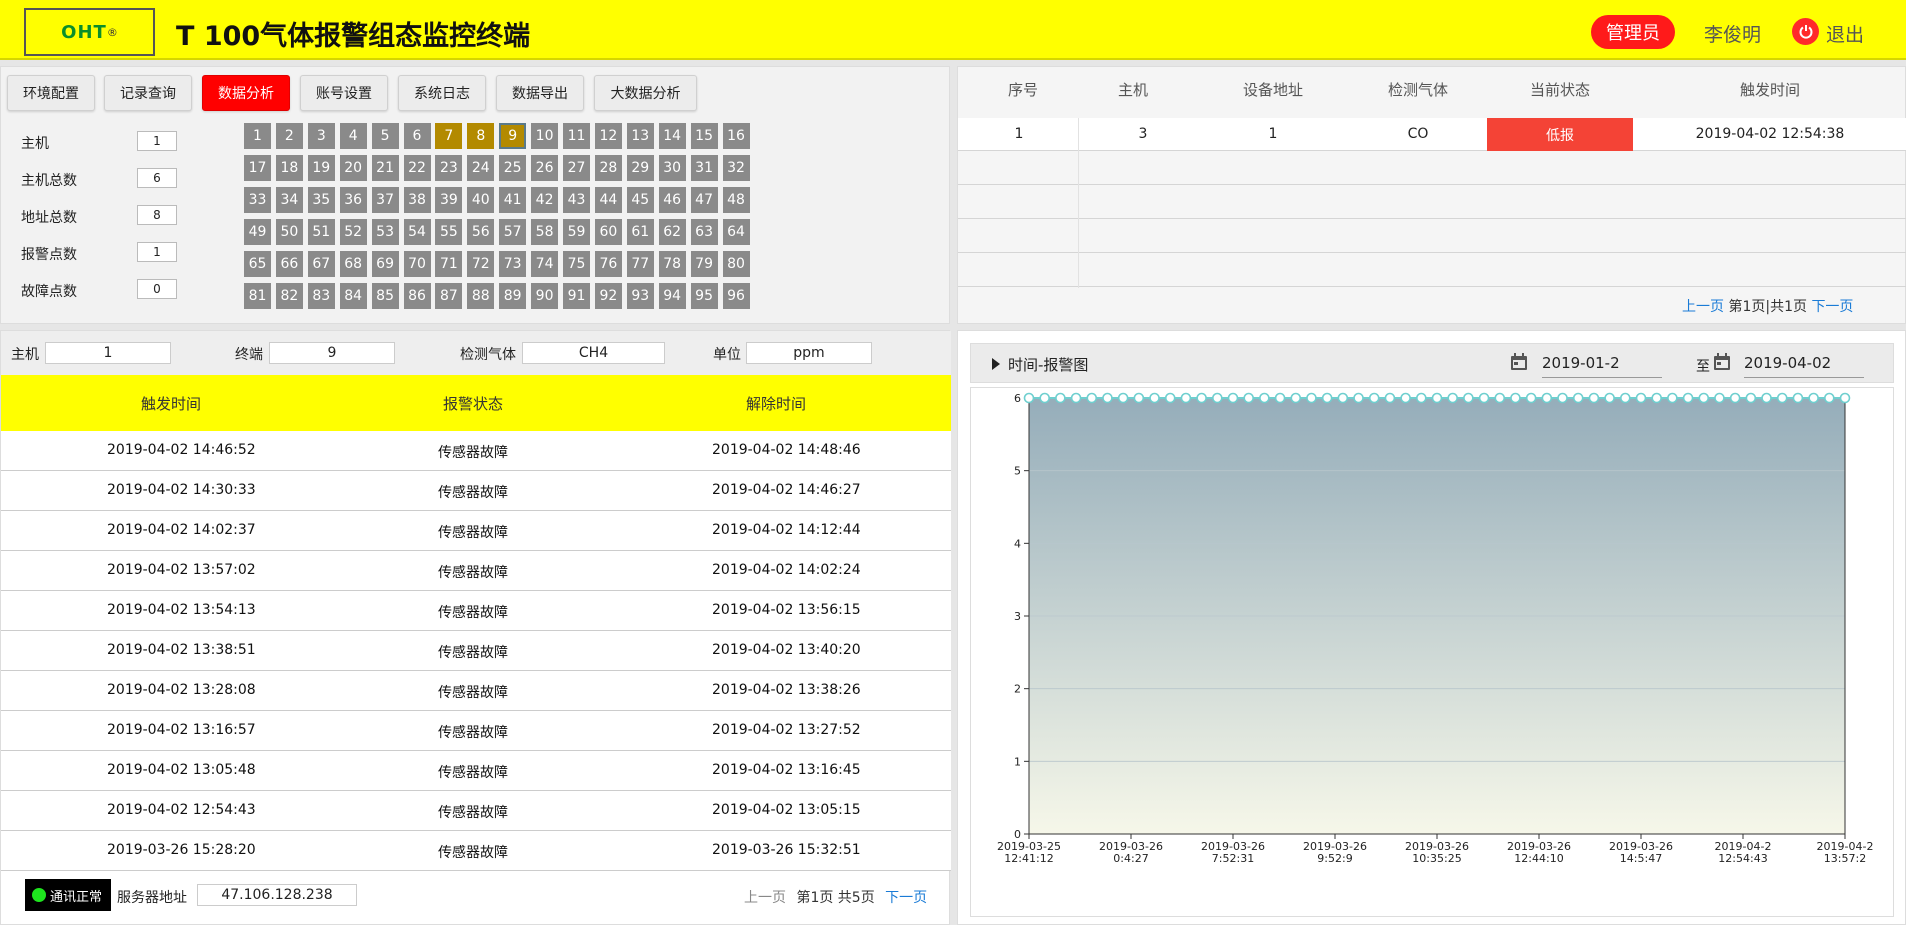  Describe the element at coordinates (321, 199) in the screenshot. I see `address-cell: 35` at that location.